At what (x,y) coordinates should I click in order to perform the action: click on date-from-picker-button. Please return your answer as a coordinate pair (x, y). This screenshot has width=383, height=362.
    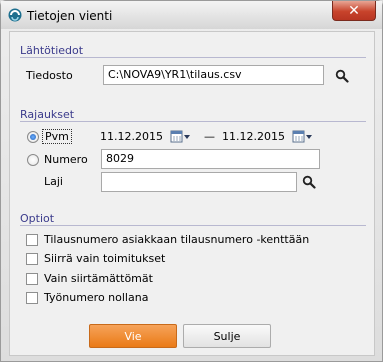
    Looking at the image, I should click on (181, 137).